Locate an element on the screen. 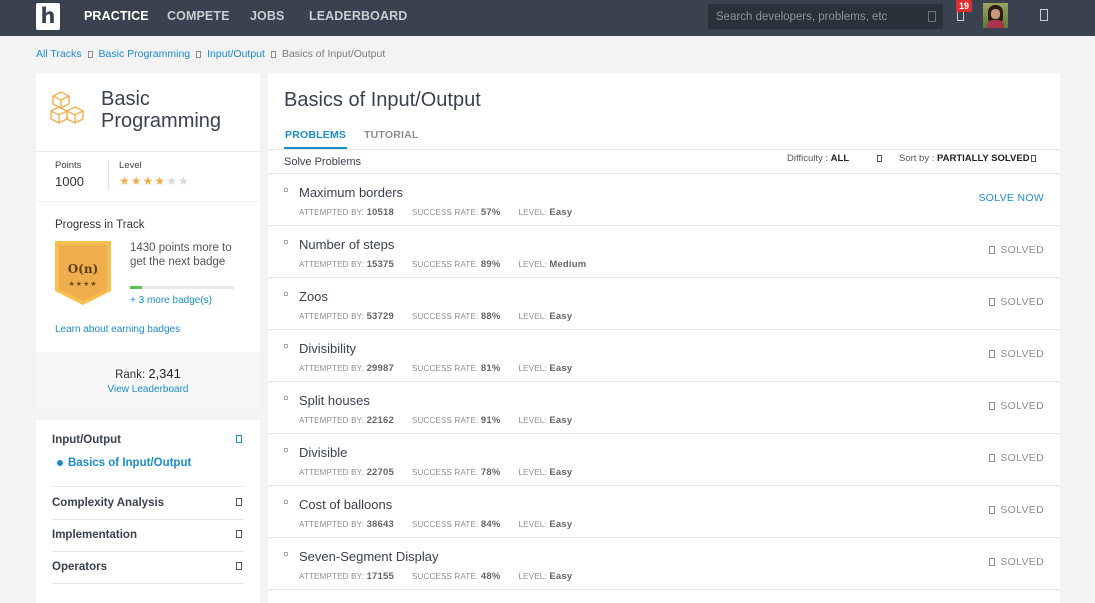 The height and width of the screenshot is (603, 1095). learn-badges-link: Learn about earning badges is located at coordinates (117, 329).